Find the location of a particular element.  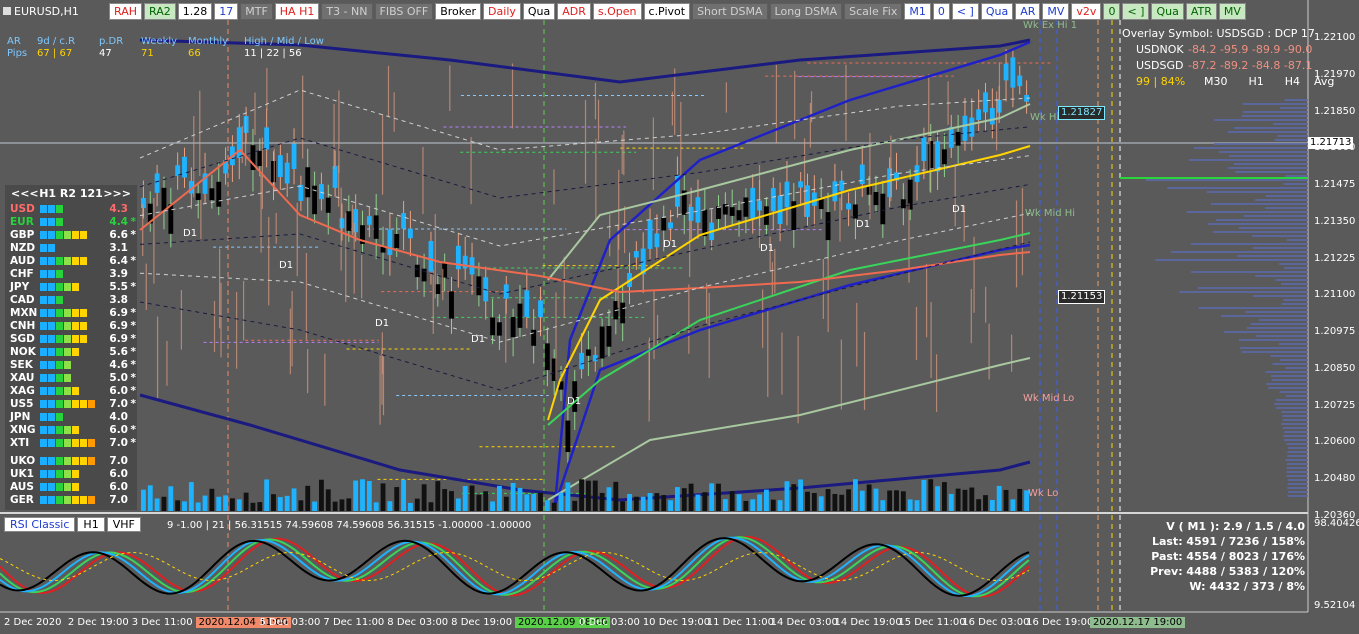

d1-label: D1 is located at coordinates (863, 224).